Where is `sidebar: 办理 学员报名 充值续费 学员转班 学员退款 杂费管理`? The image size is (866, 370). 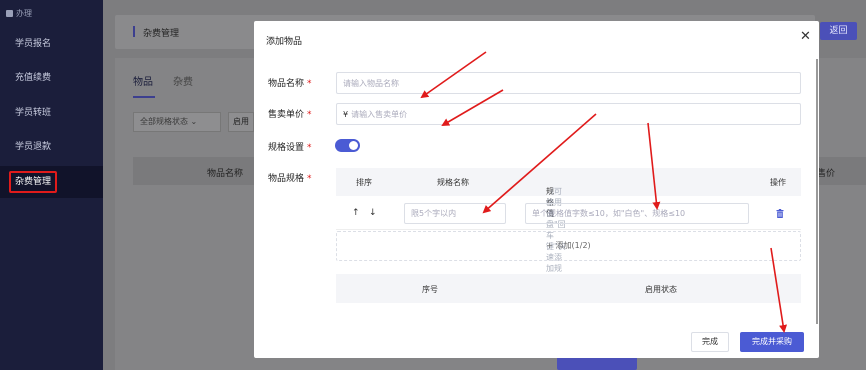
sidebar: 办理 学员报名 充值续费 学员转班 学员退款 杂费管理 is located at coordinates (51, 185).